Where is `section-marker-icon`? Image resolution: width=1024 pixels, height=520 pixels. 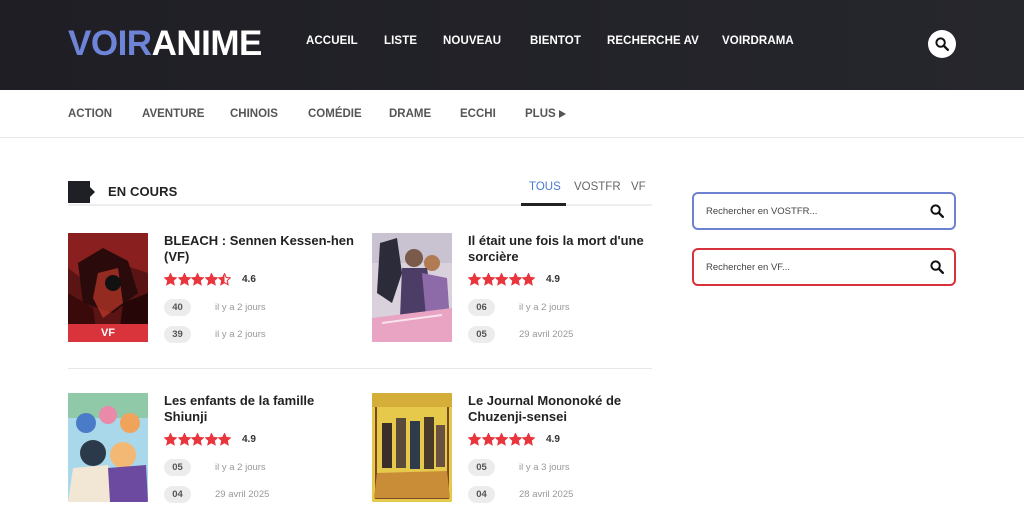 section-marker-icon is located at coordinates (81, 192).